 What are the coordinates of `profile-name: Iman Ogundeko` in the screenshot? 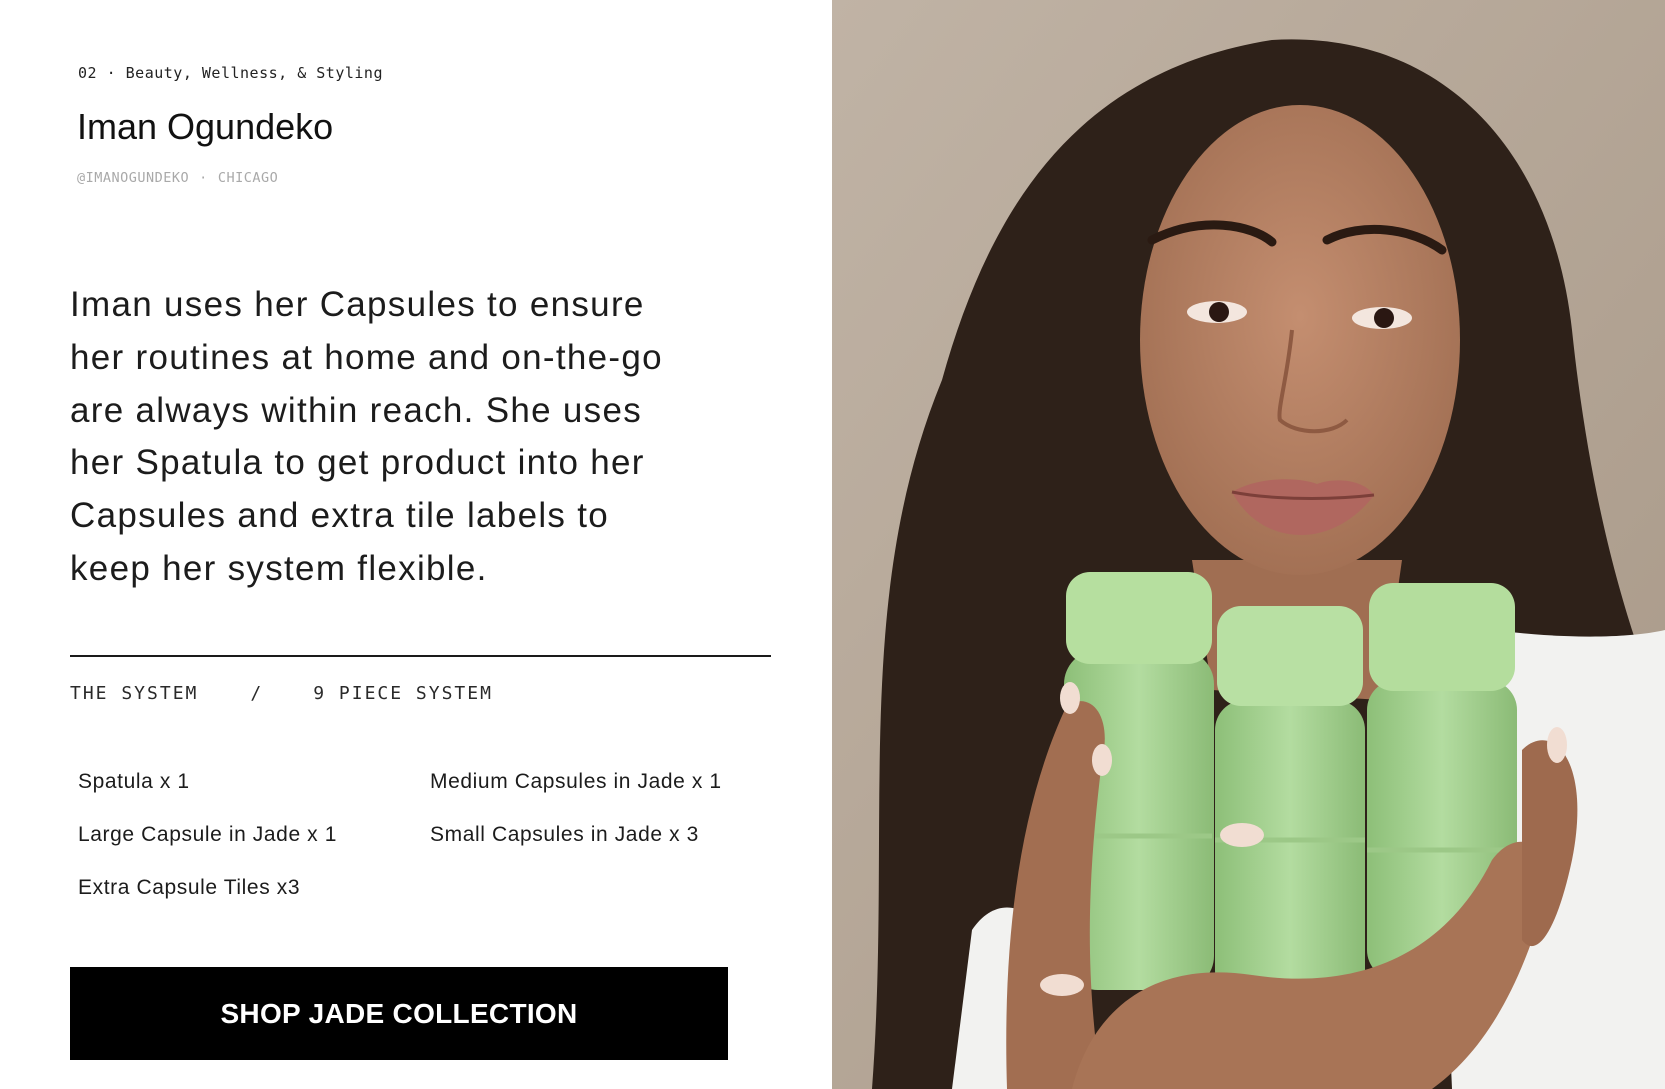 It's located at (205, 126).